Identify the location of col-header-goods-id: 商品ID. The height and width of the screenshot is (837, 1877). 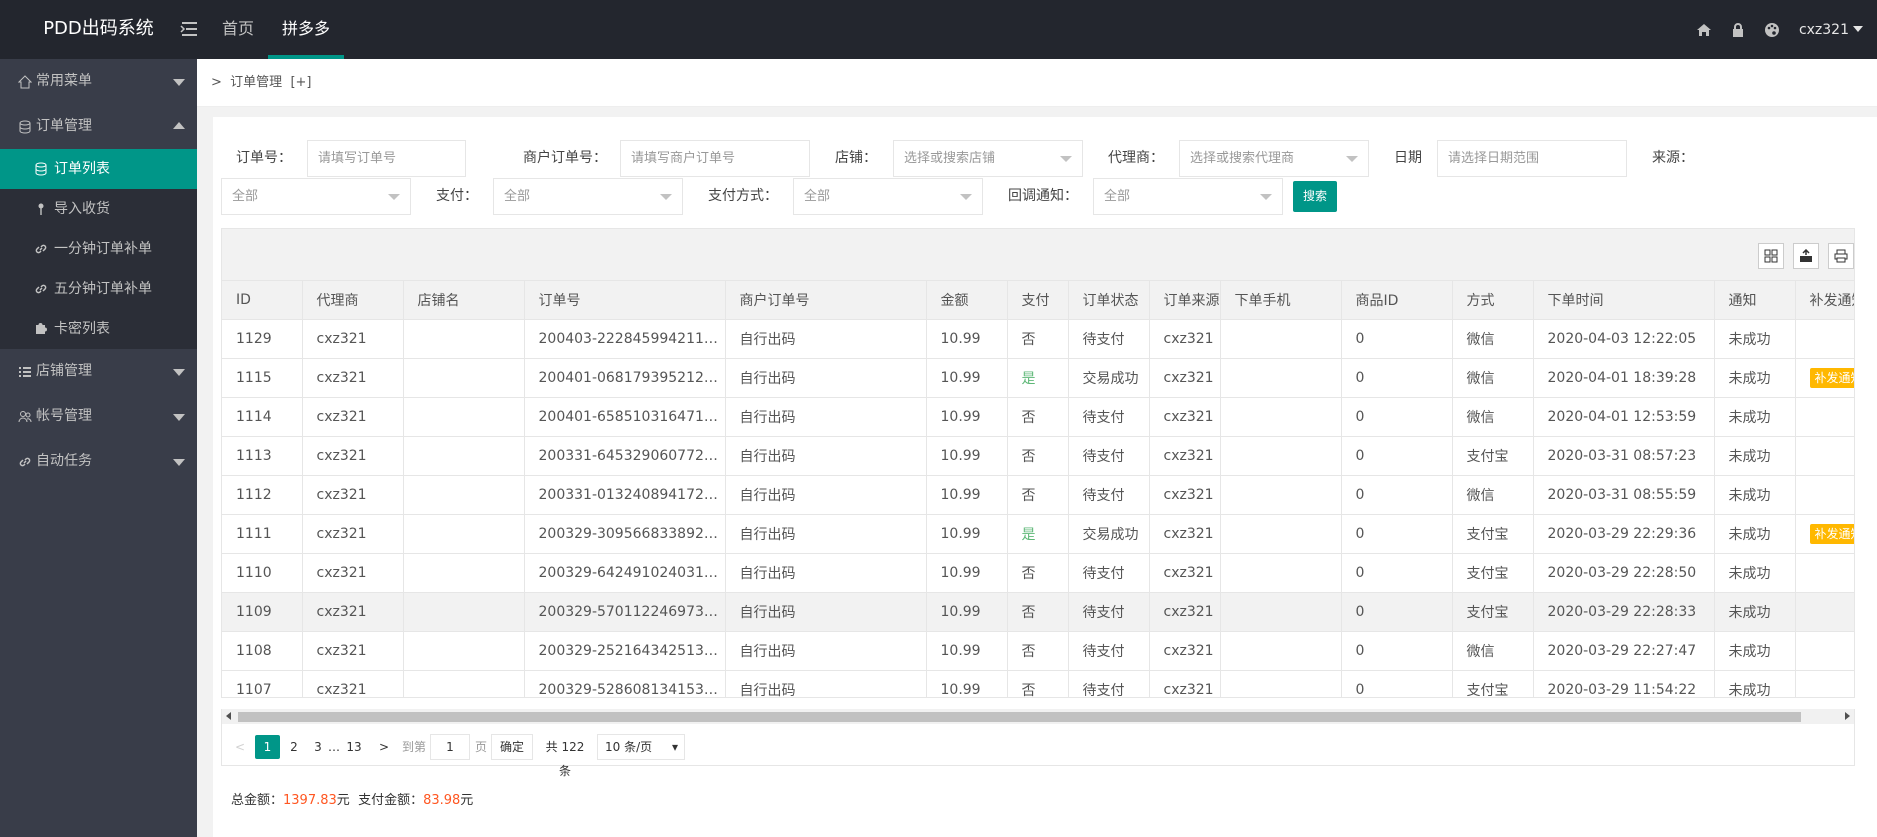
(1397, 300).